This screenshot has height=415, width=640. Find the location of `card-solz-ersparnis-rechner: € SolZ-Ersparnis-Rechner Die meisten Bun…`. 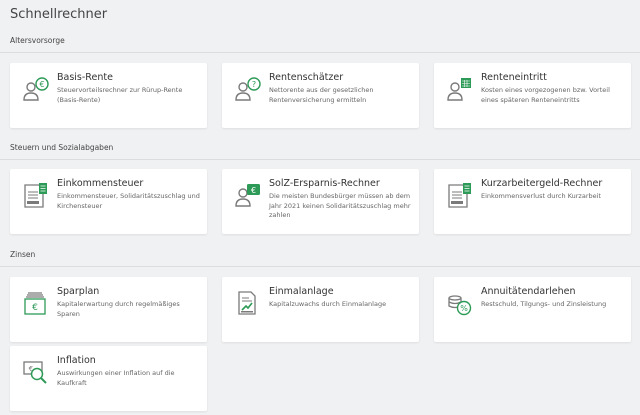

card-solz-ersparnis-rechner: € SolZ-Ersparnis-Rechner Die meisten Bun… is located at coordinates (320, 201).